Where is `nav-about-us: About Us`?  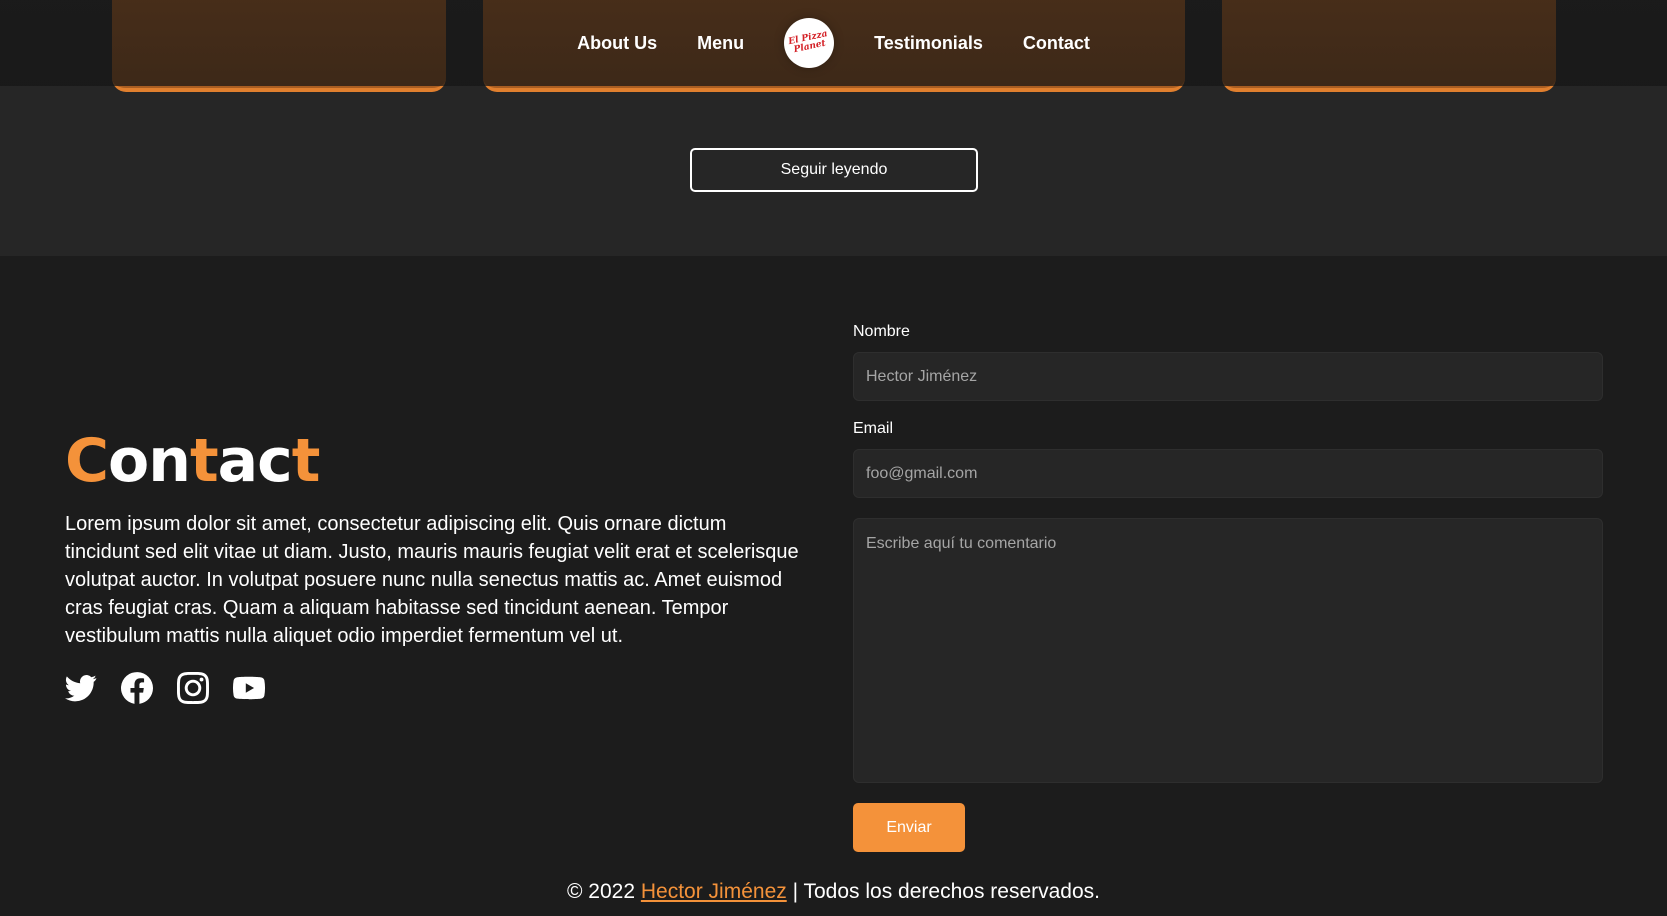
nav-about-us: About Us is located at coordinates (617, 43).